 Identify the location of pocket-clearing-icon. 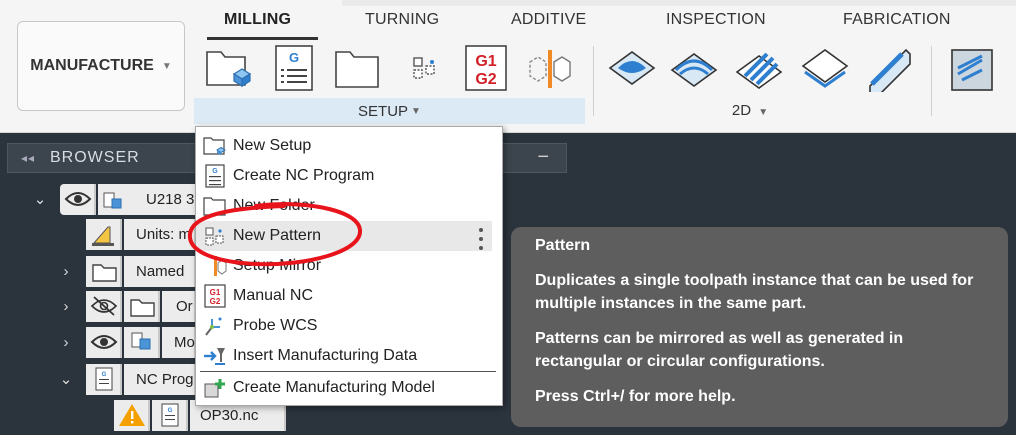
(759, 68).